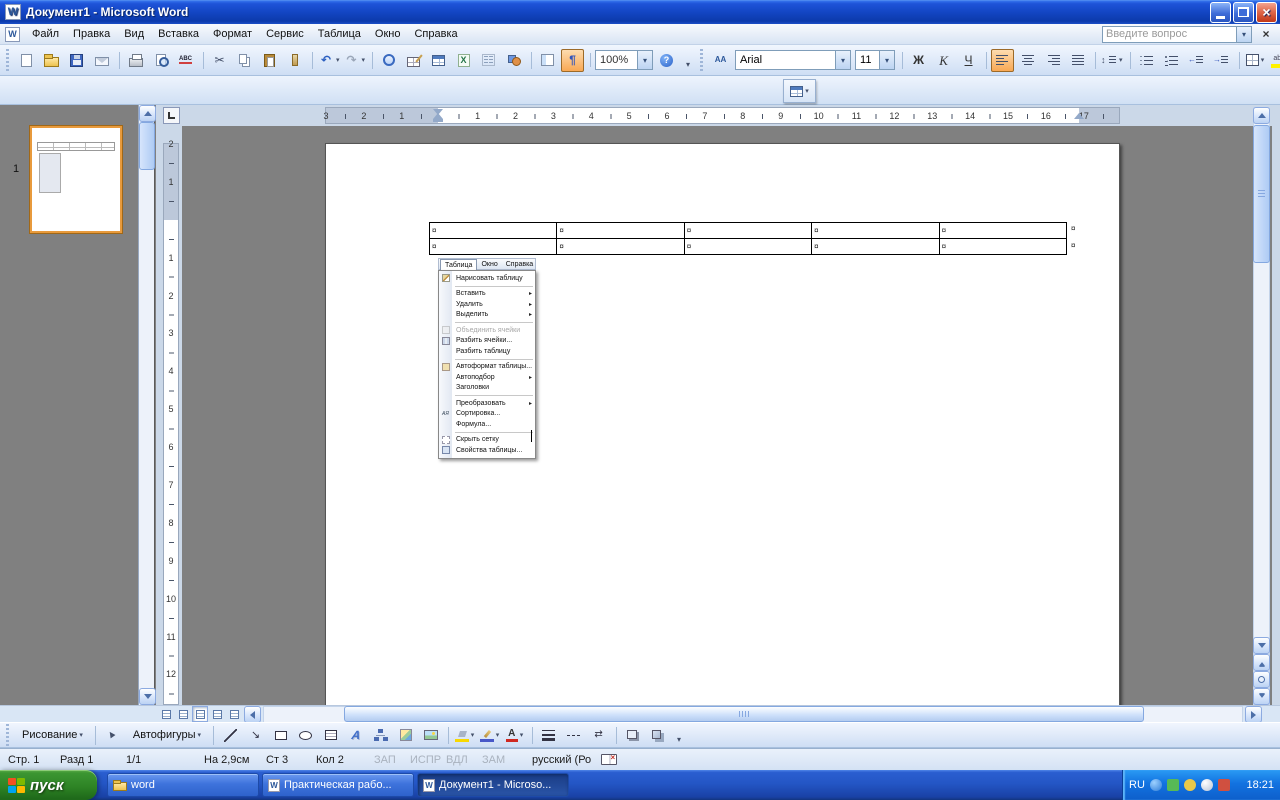 Image resolution: width=1280 pixels, height=800 pixels. What do you see at coordinates (488, 60) in the screenshot?
I see `columns-button` at bounding box center [488, 60].